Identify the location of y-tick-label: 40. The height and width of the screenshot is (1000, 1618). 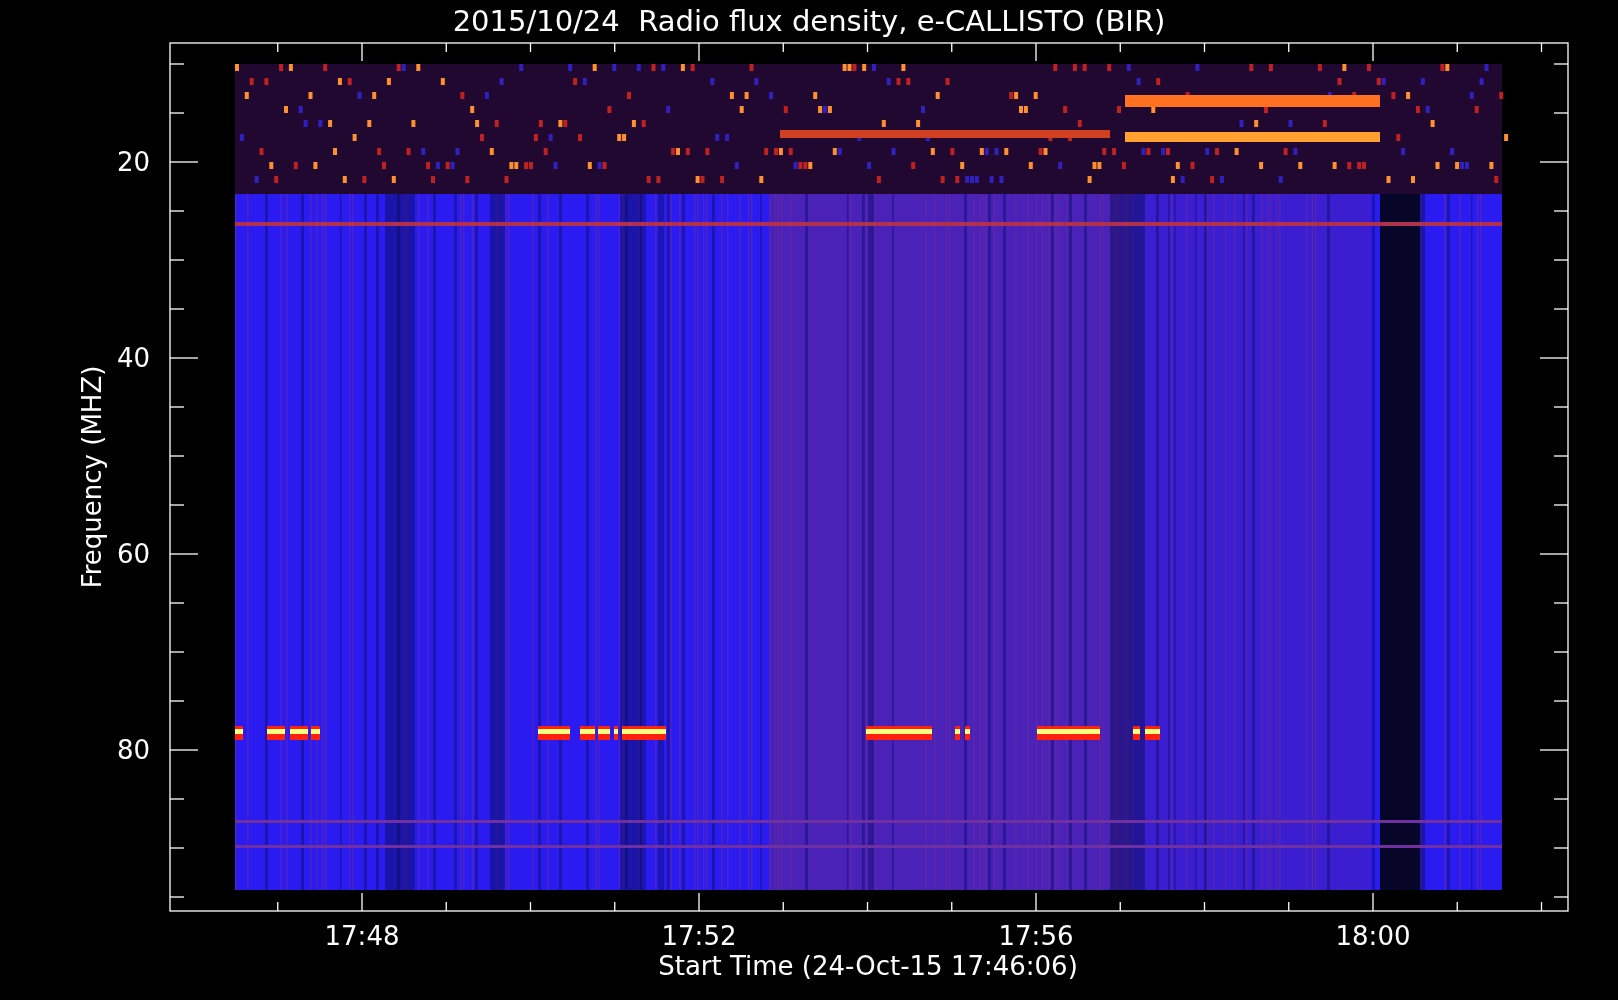
(133, 358).